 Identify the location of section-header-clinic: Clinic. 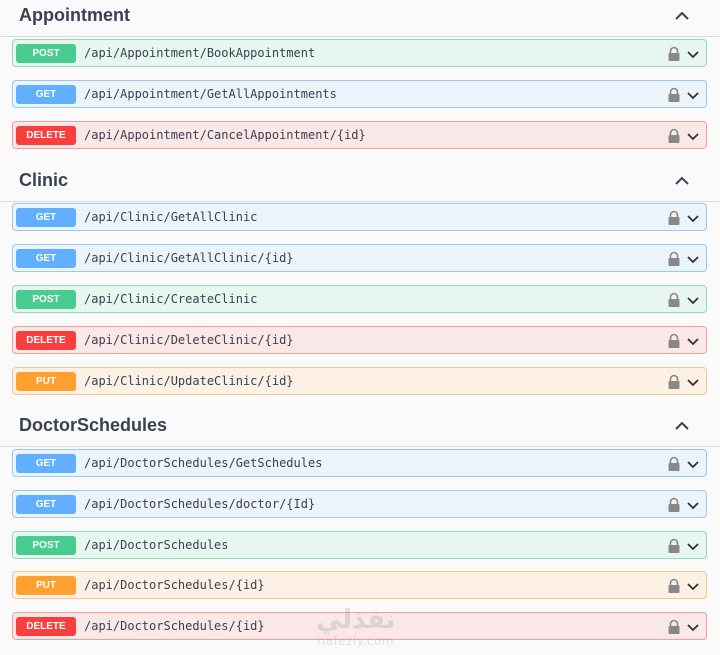
(360, 183).